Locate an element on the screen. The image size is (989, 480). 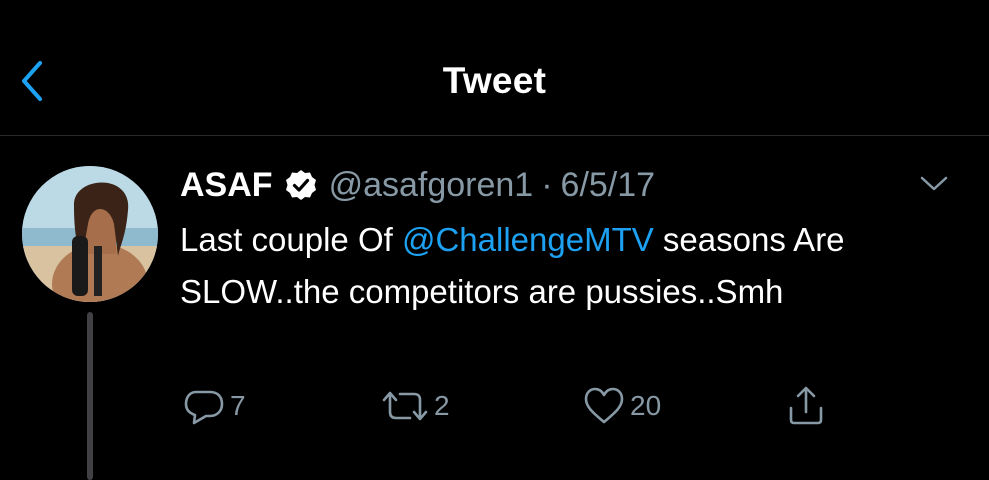
tweet-date: 6/5/17 is located at coordinates (608, 185).